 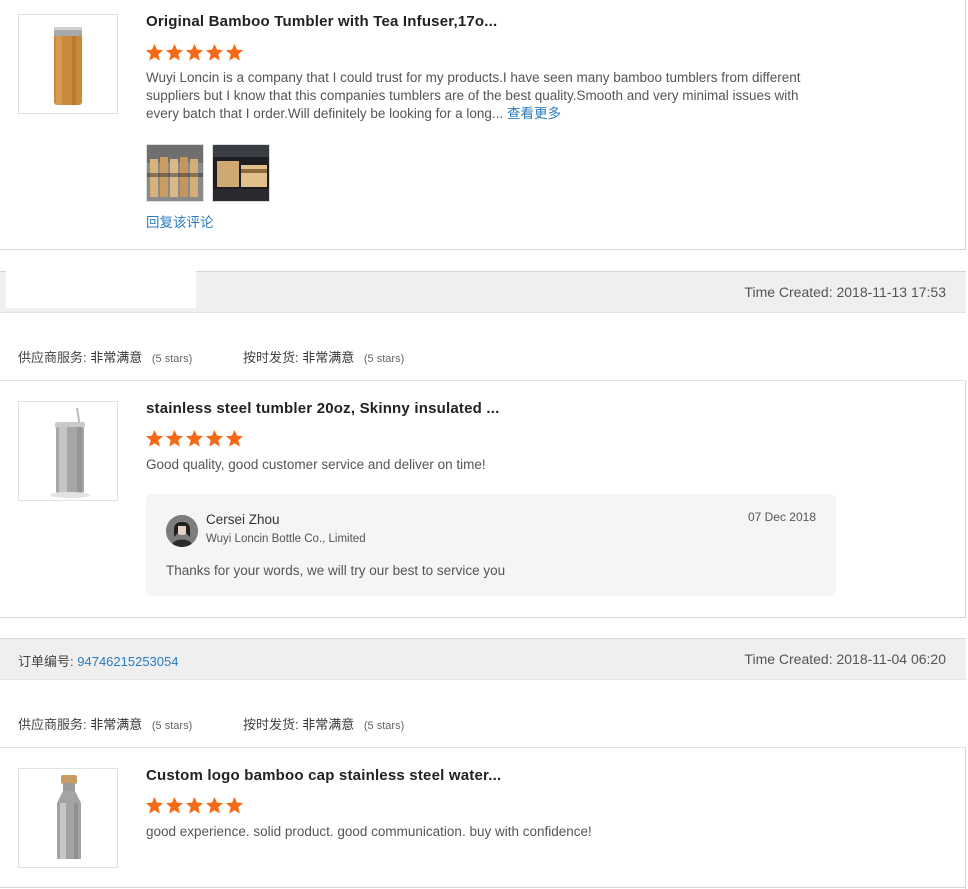 I want to click on reply-to-review-link: 回复该评论, so click(x=180, y=221).